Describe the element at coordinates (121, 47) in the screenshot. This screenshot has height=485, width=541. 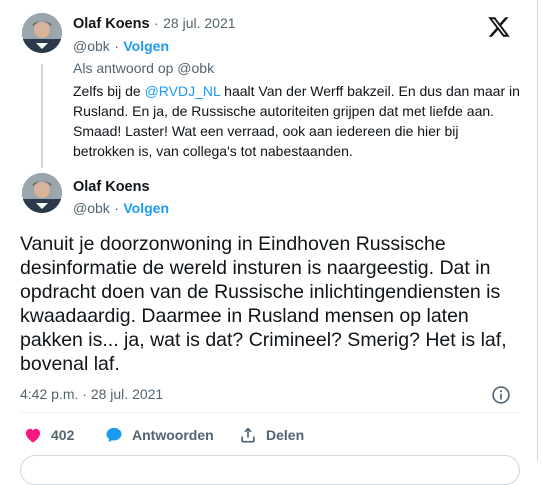
I see `reply-handle-row: @obk · Volgen` at that location.